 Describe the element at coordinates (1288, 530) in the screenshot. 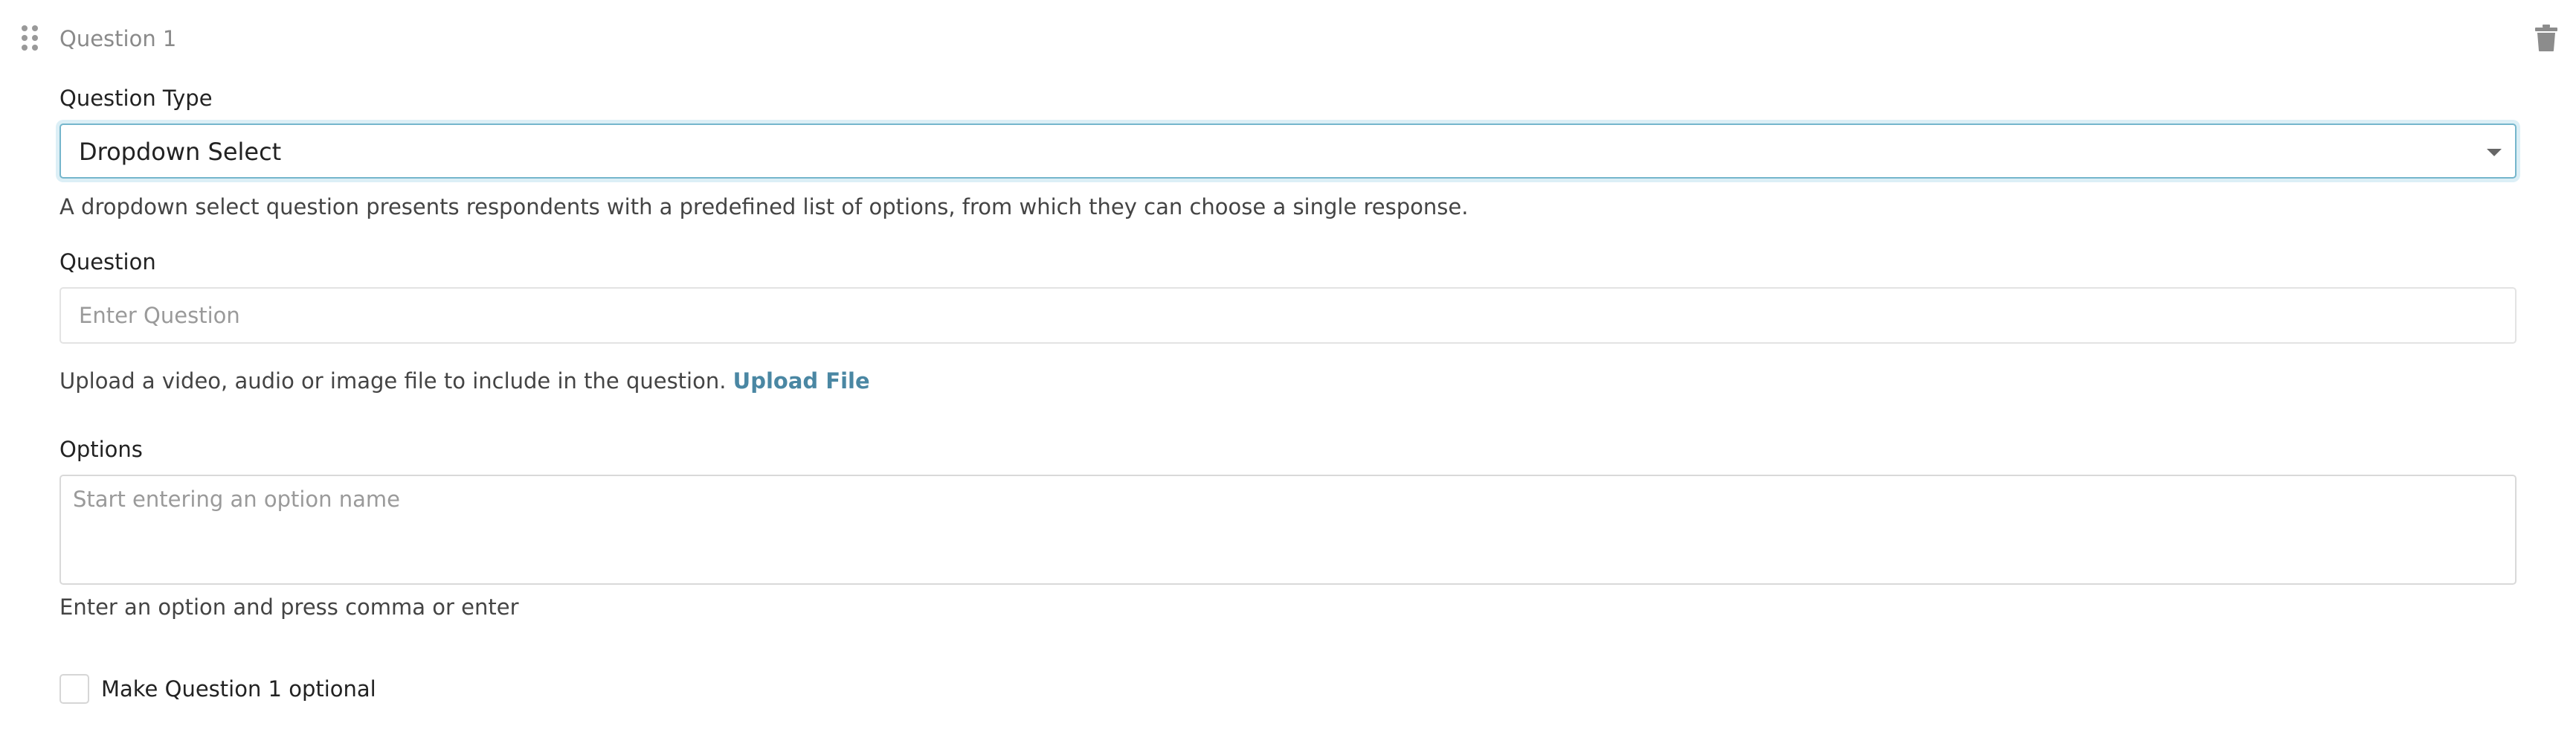

I see `options-input` at that location.